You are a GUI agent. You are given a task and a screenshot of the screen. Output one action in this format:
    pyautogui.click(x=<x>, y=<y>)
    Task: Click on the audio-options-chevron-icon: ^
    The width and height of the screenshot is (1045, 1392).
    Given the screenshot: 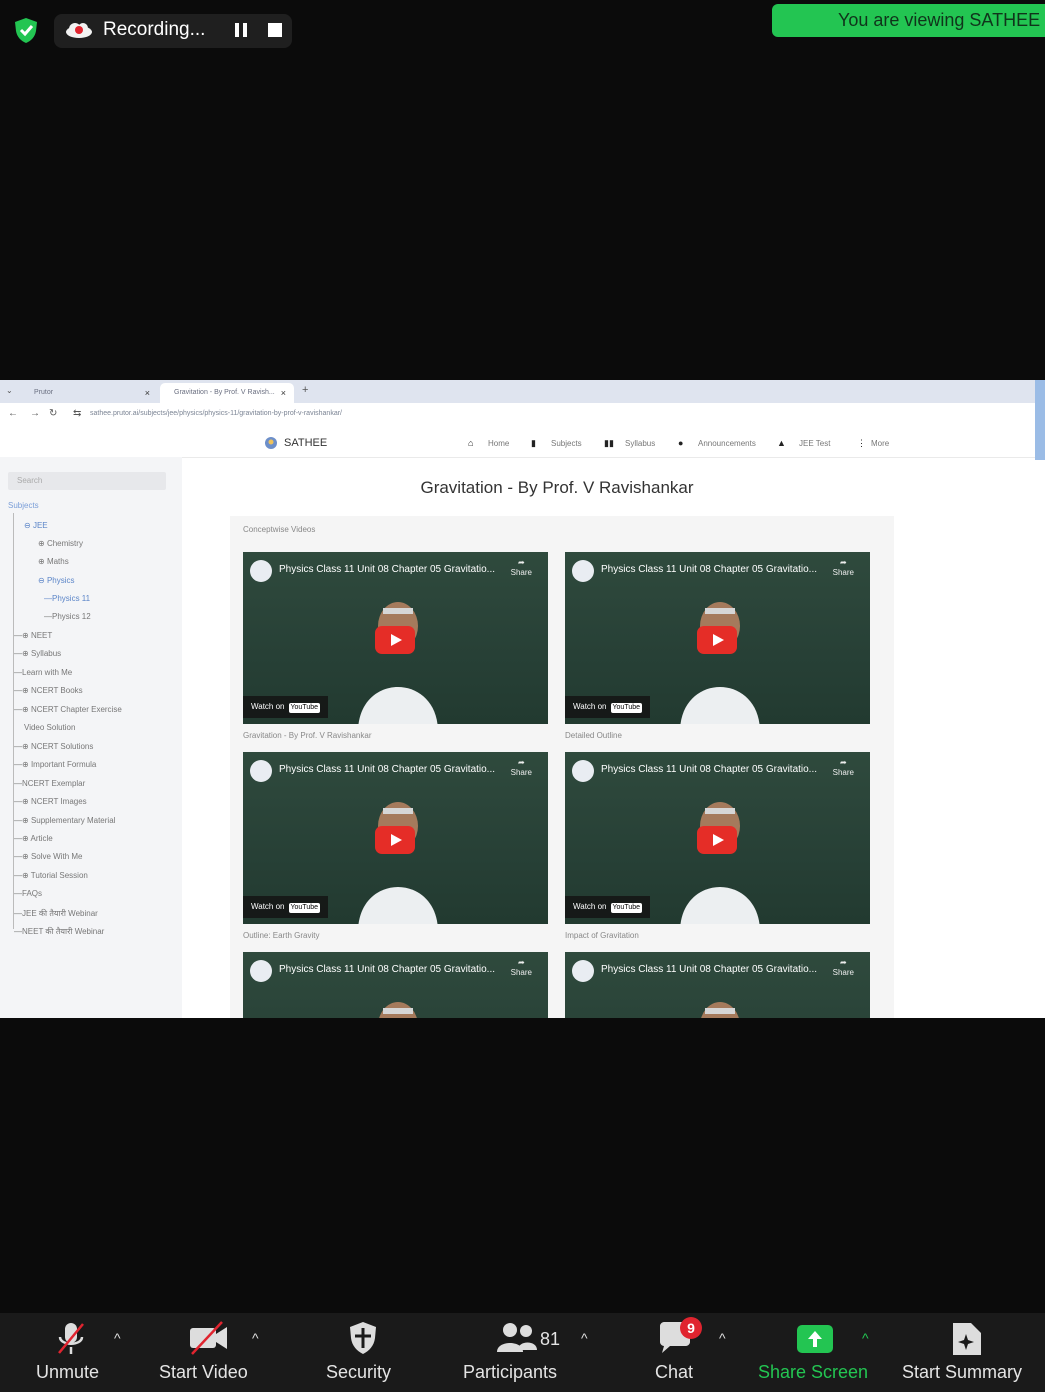 What is the action you would take?
    pyautogui.click(x=117, y=1338)
    